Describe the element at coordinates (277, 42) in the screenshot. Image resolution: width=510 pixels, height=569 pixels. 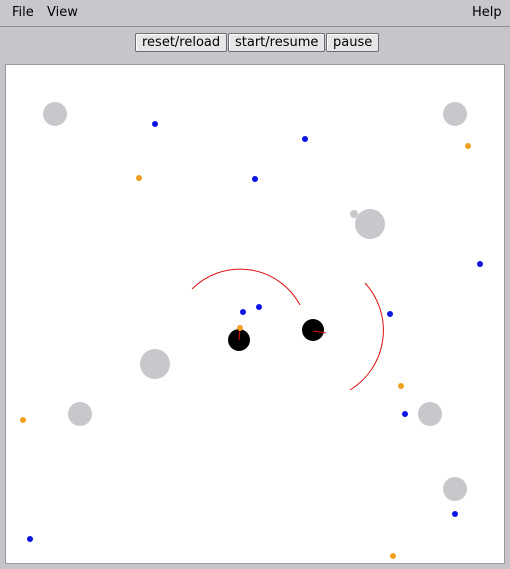
I see `start-resume-button: start/resume` at that location.